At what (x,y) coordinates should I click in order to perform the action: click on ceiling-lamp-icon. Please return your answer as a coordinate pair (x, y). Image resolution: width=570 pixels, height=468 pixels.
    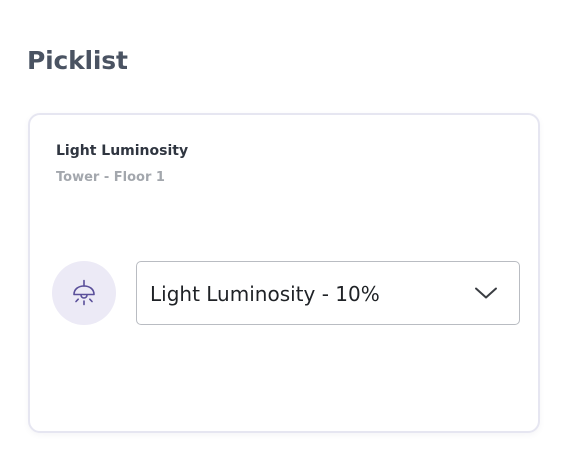
    Looking at the image, I should click on (84, 292).